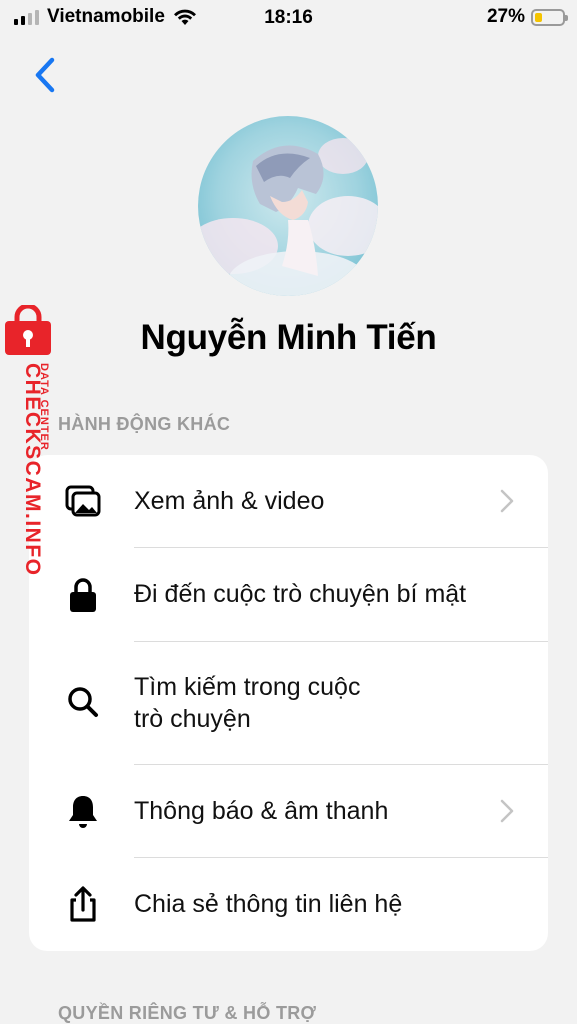 Image resolution: width=577 pixels, height=1024 pixels. I want to click on bell-icon, so click(83, 811).